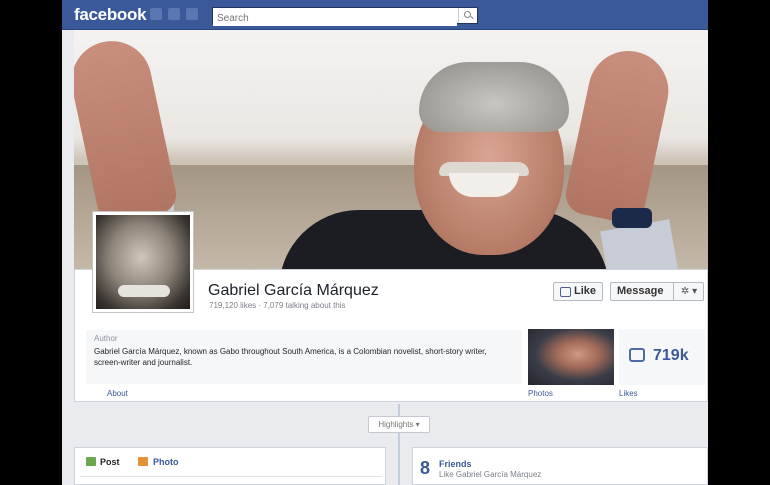 This screenshot has width=770, height=485. What do you see at coordinates (671, 355) in the screenshot?
I see `likes-count: 719k` at bounding box center [671, 355].